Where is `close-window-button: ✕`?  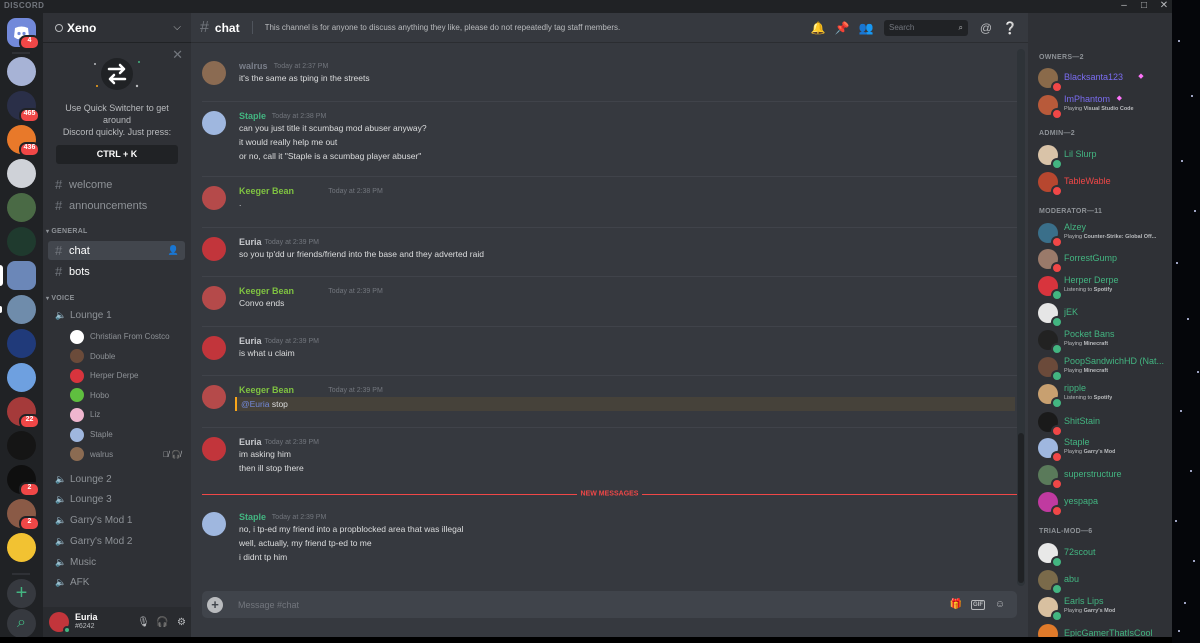
close-window-button: ✕ is located at coordinates (1163, 6).